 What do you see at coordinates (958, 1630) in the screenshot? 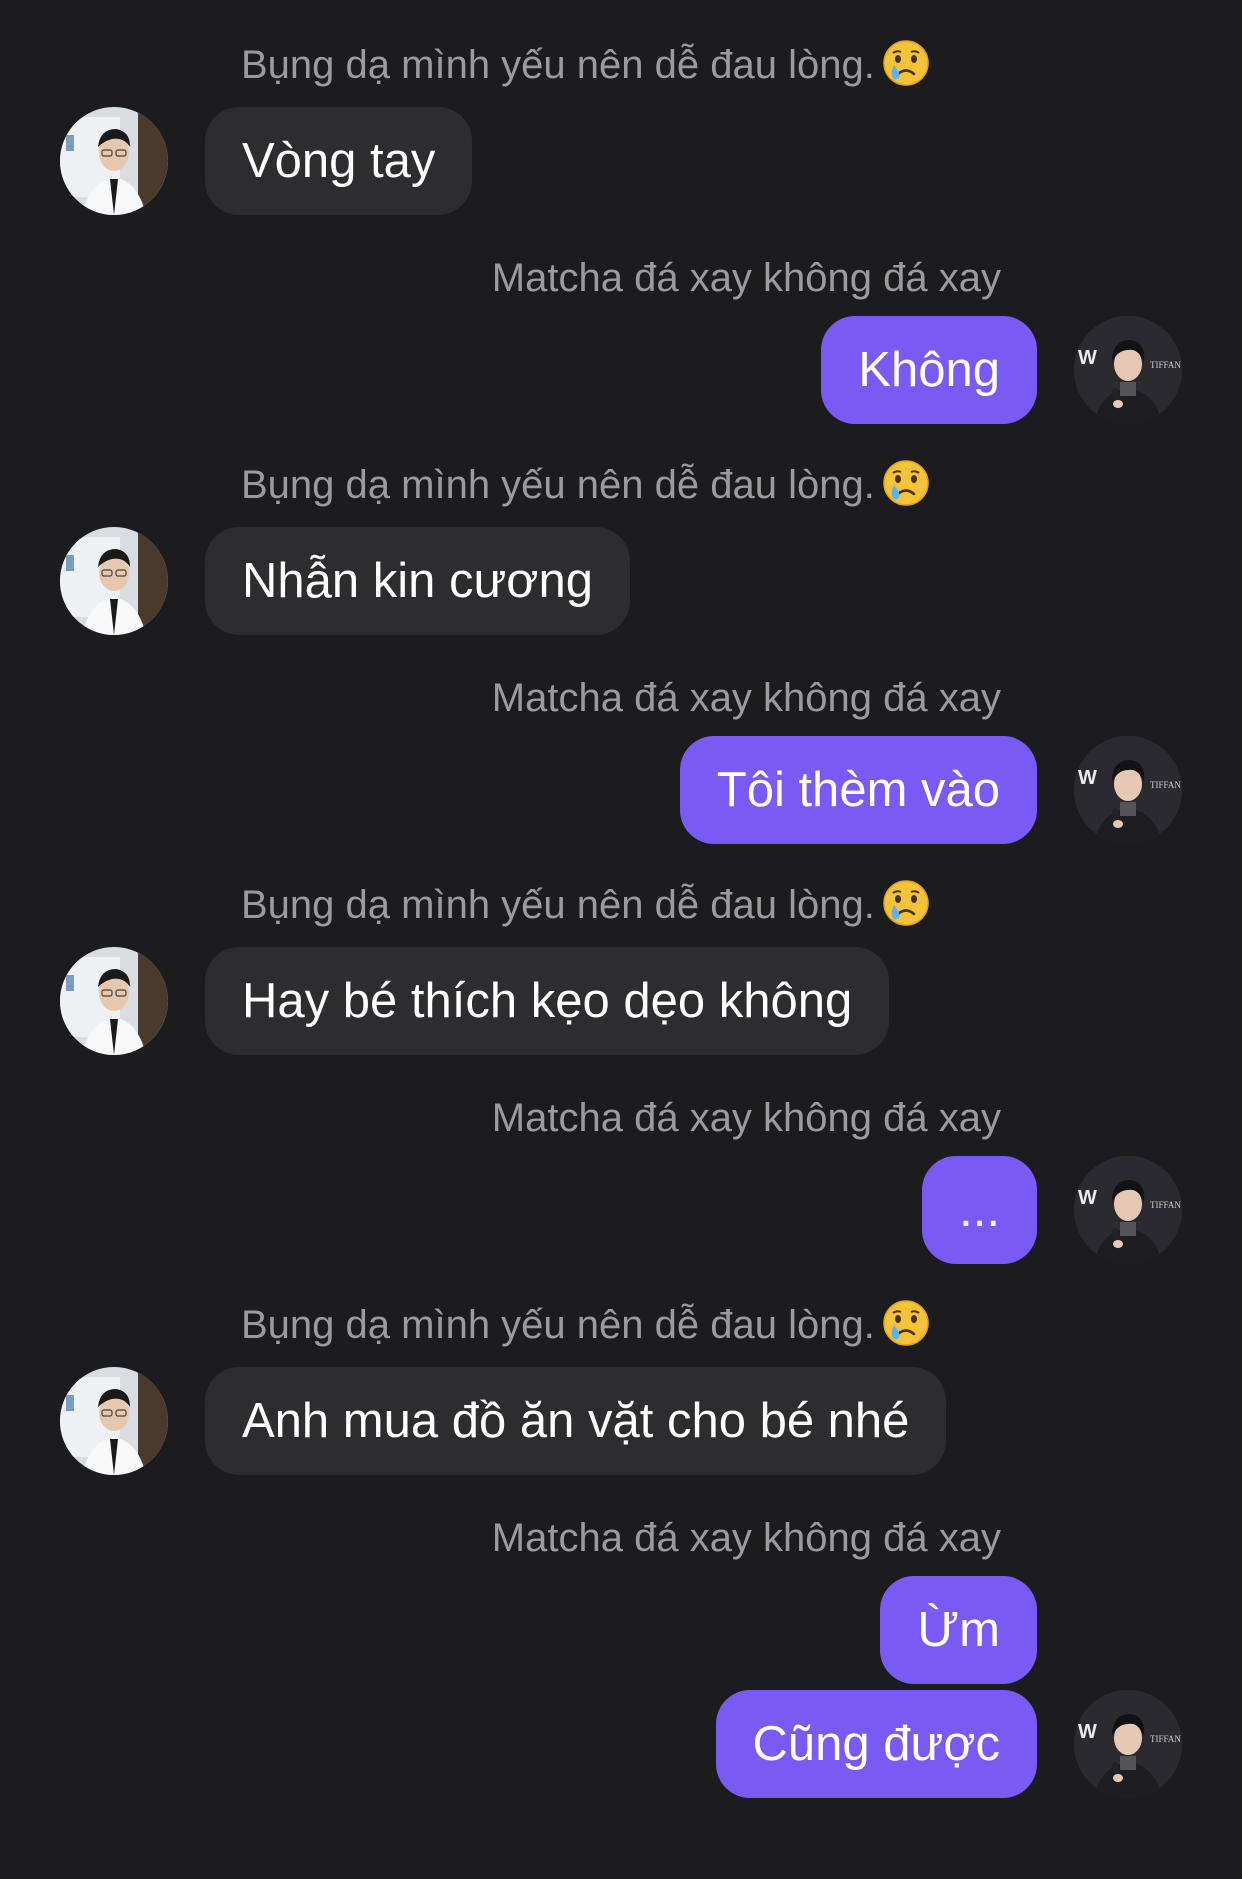
I see `message-bubble-outgoing: Ừm` at bounding box center [958, 1630].